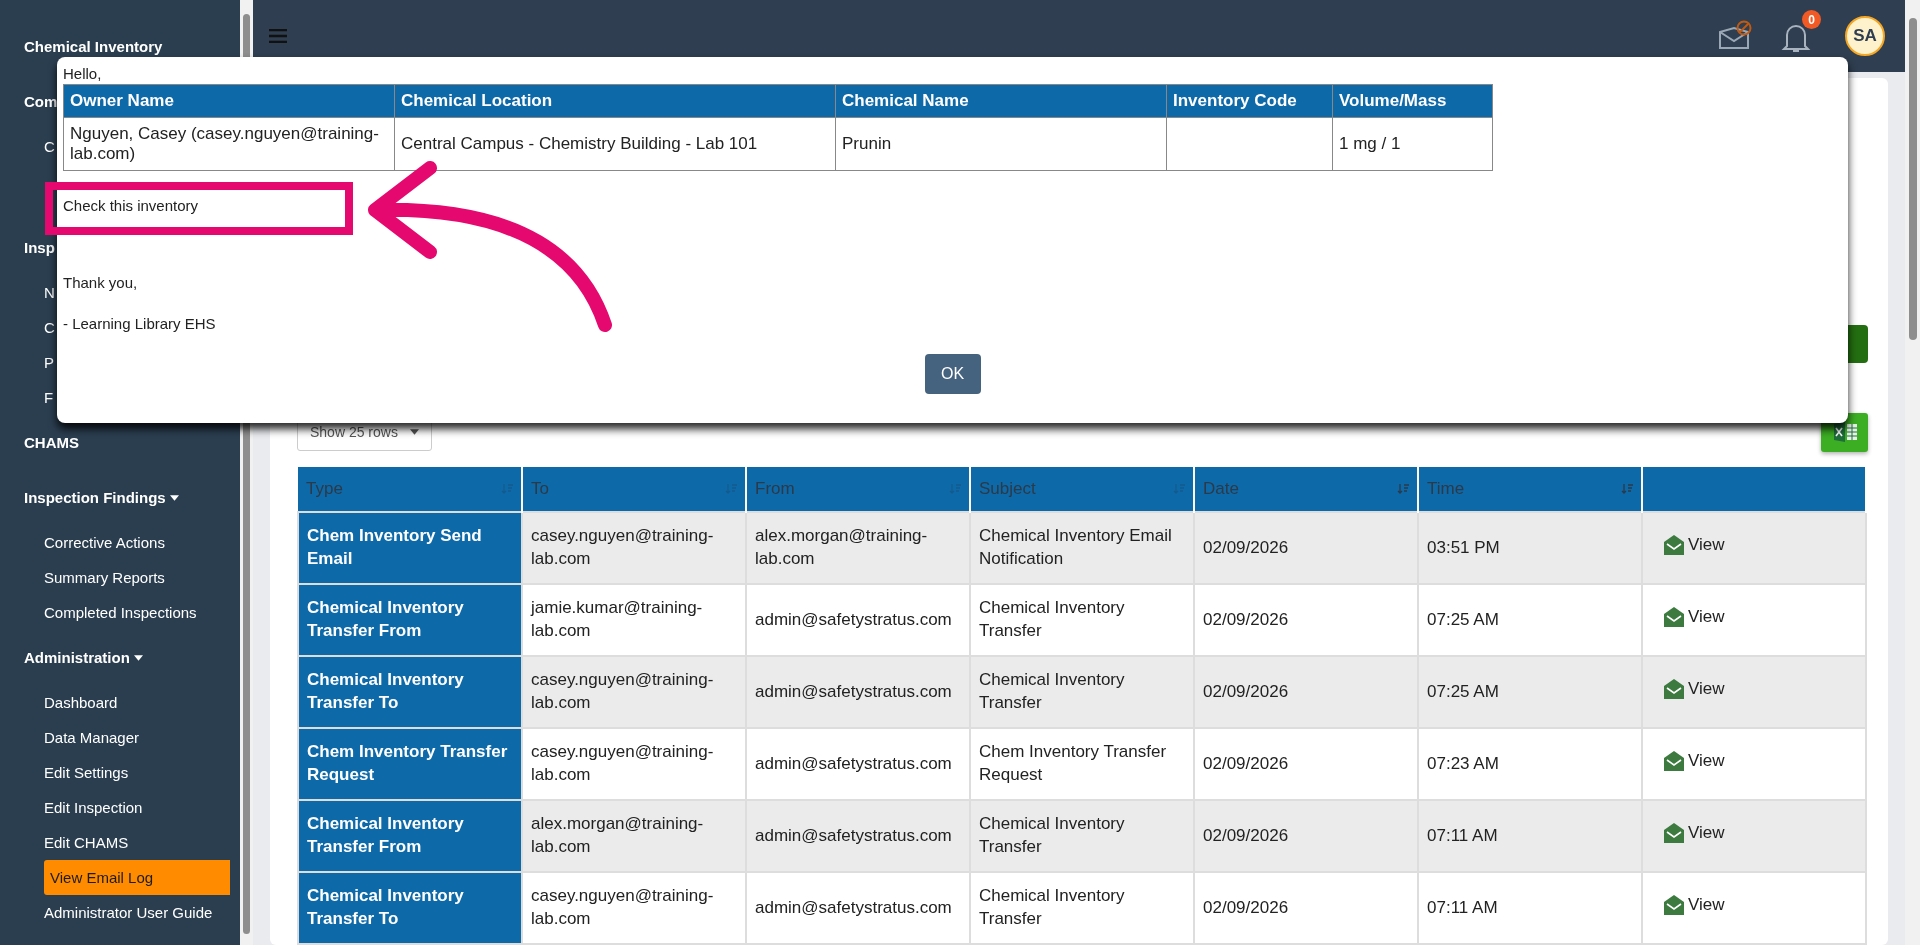  Describe the element at coordinates (27, 247) in the screenshot. I see `sidebar-item: Insp` at that location.